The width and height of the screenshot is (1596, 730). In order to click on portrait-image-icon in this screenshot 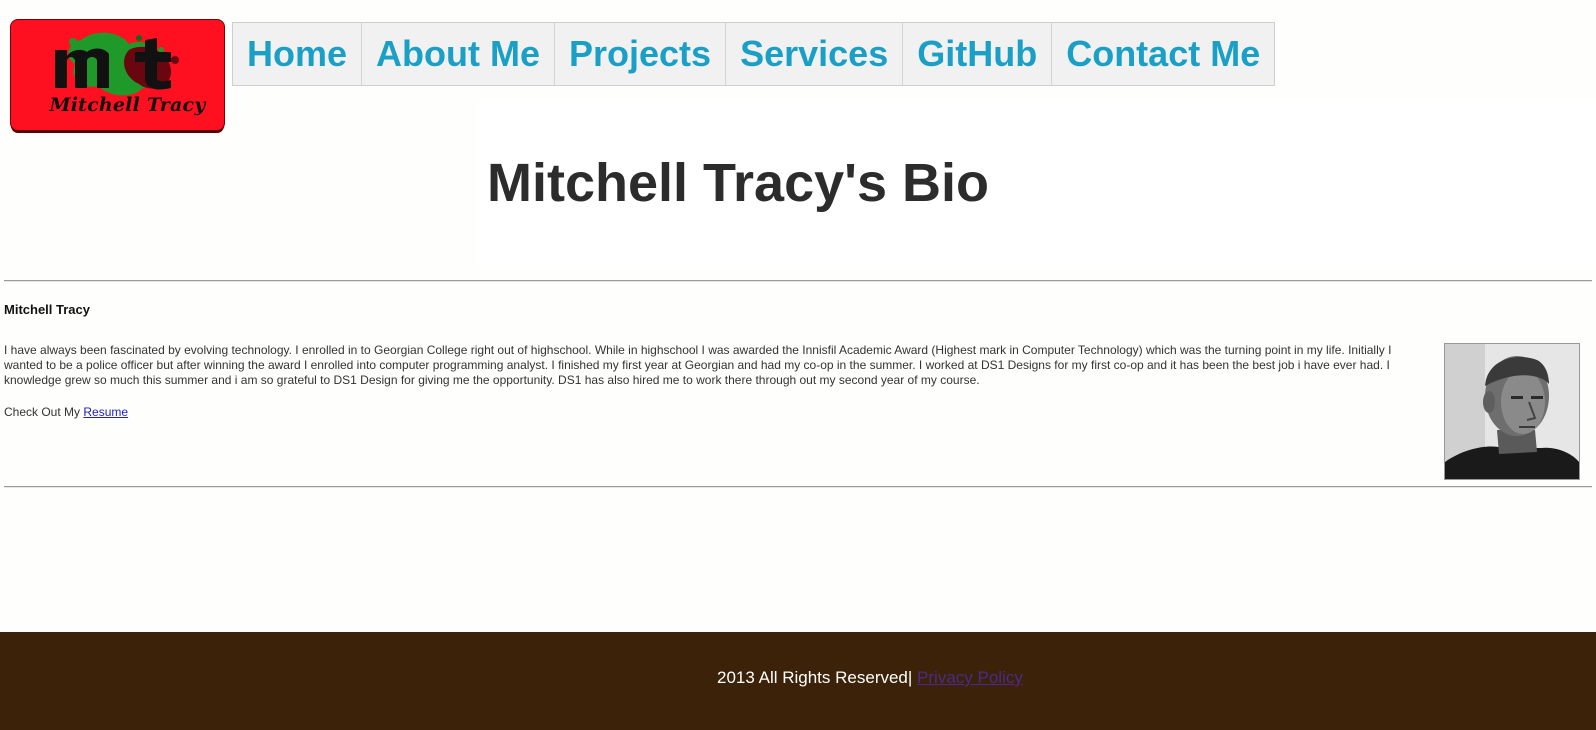, I will do `click(1512, 411)`.